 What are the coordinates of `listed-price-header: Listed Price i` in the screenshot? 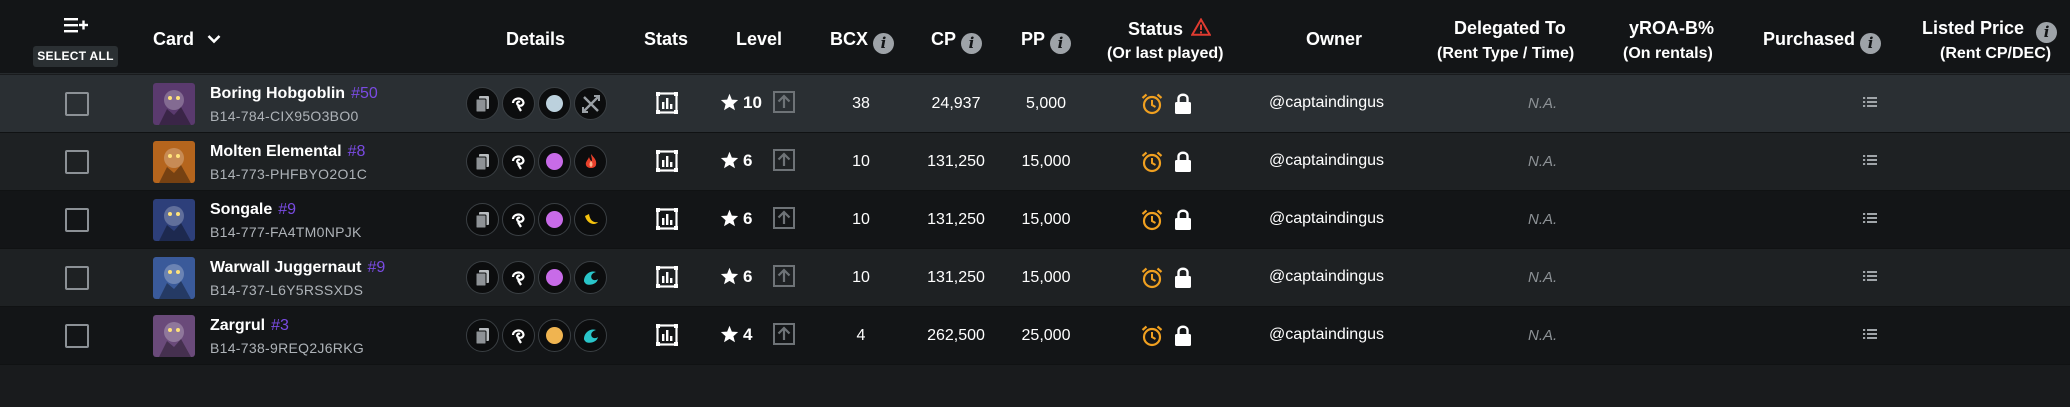 It's located at (1990, 30).